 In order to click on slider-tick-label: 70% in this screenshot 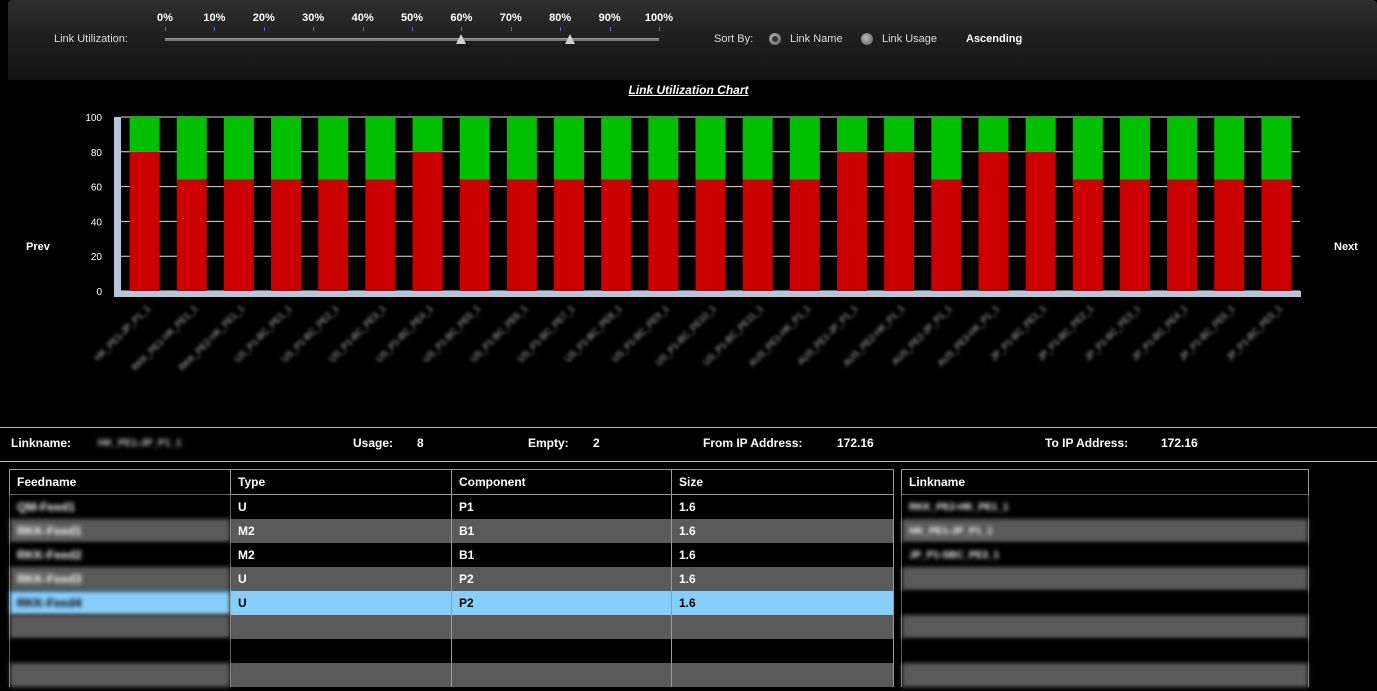, I will do `click(510, 18)`.